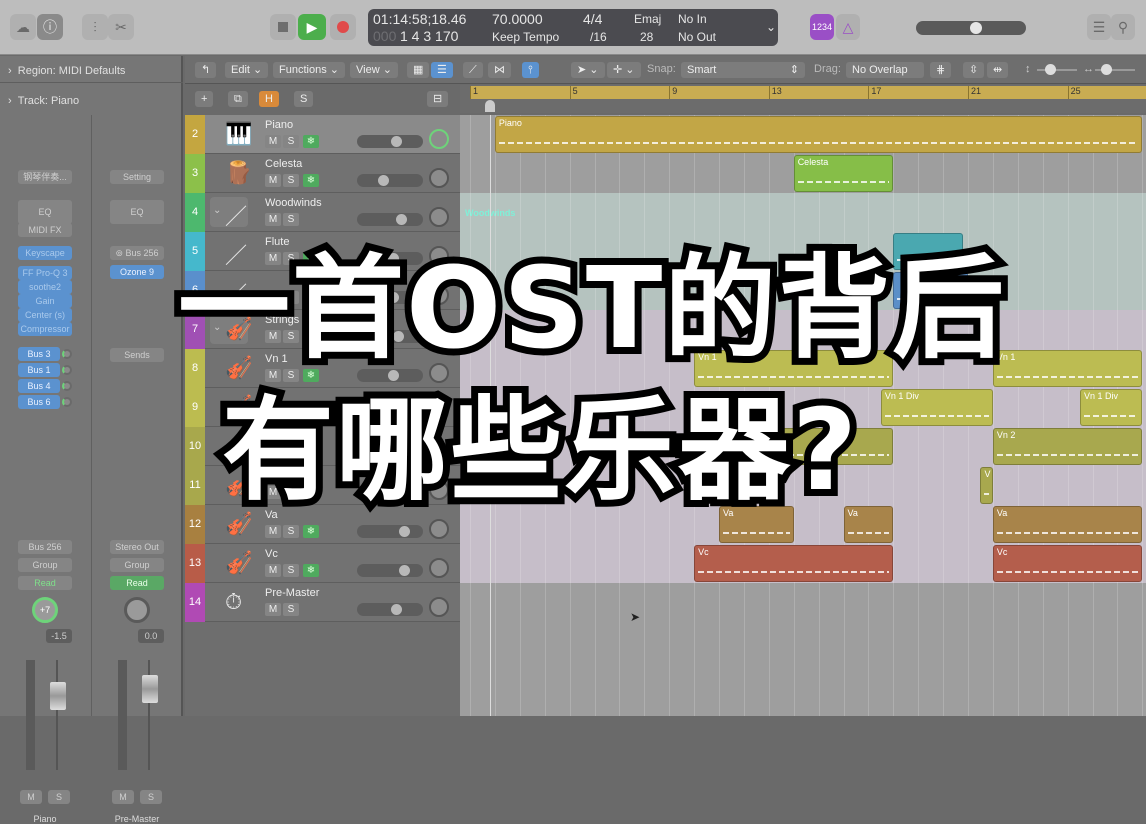 Image resolution: width=1146 pixels, height=824 pixels. Describe the element at coordinates (843, 173) in the screenshot. I see `midi-region: Celesta` at that location.